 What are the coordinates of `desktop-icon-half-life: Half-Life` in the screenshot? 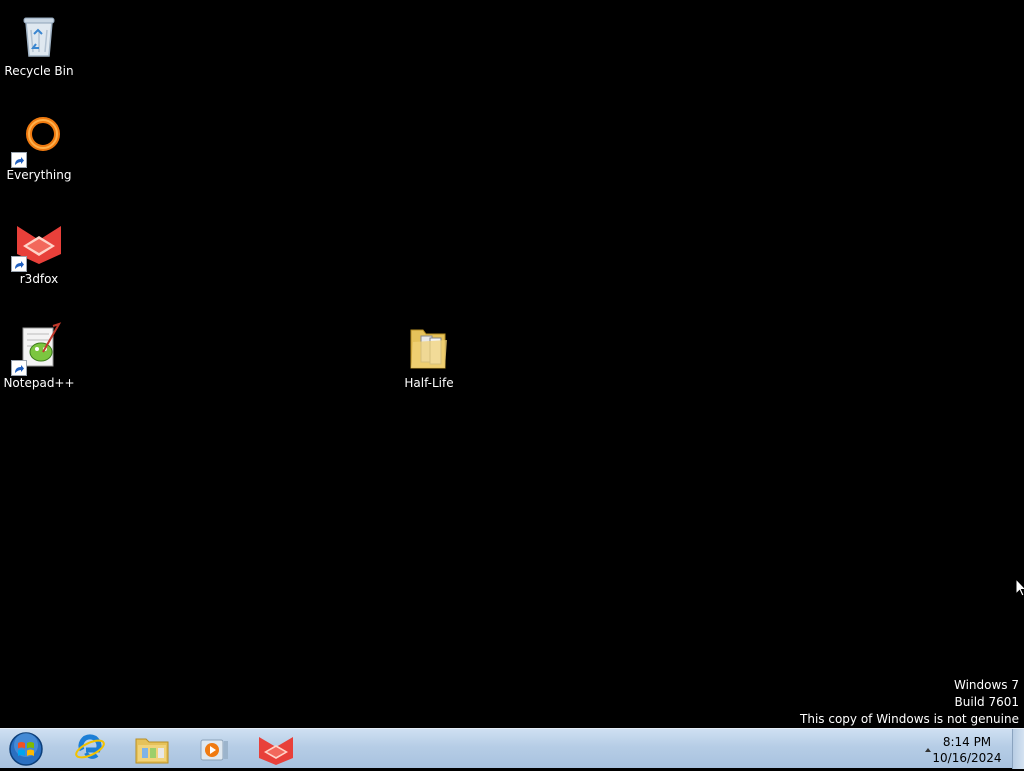 It's located at (429, 362).